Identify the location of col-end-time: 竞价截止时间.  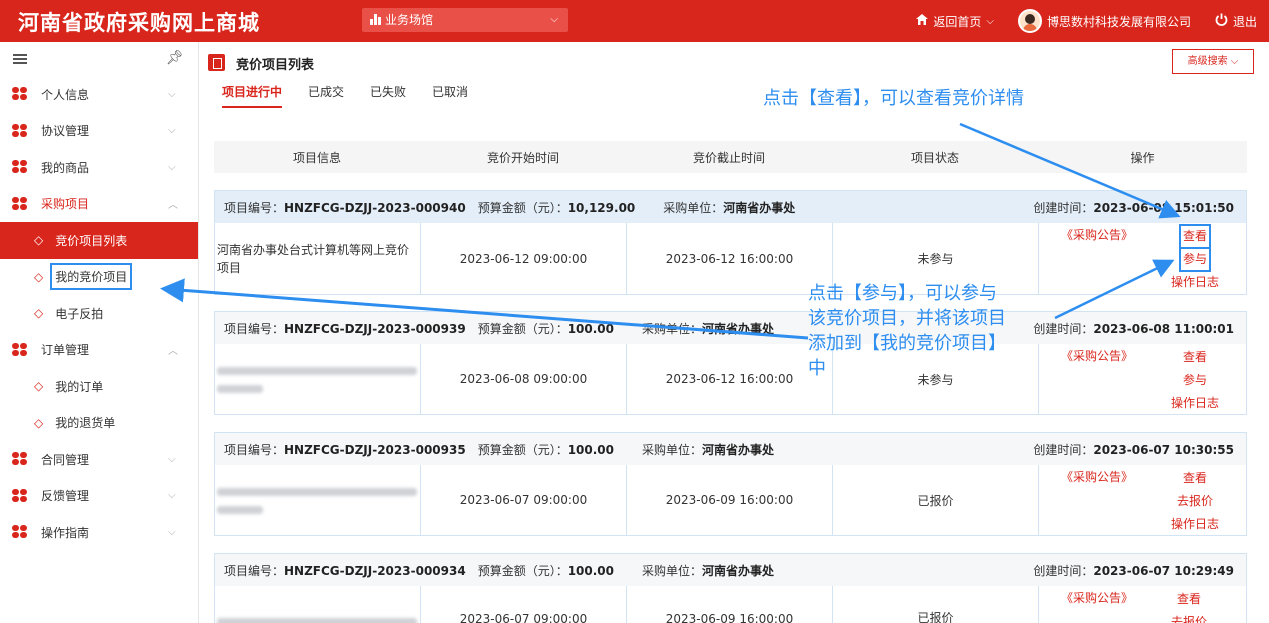
(728, 157).